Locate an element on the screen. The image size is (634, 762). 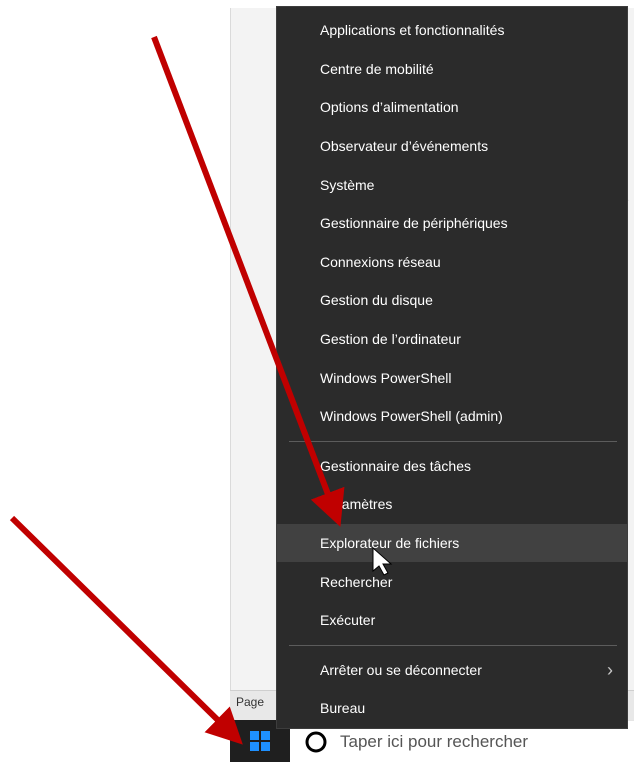
menu-item-label: Rechercher is located at coordinates (356, 581).